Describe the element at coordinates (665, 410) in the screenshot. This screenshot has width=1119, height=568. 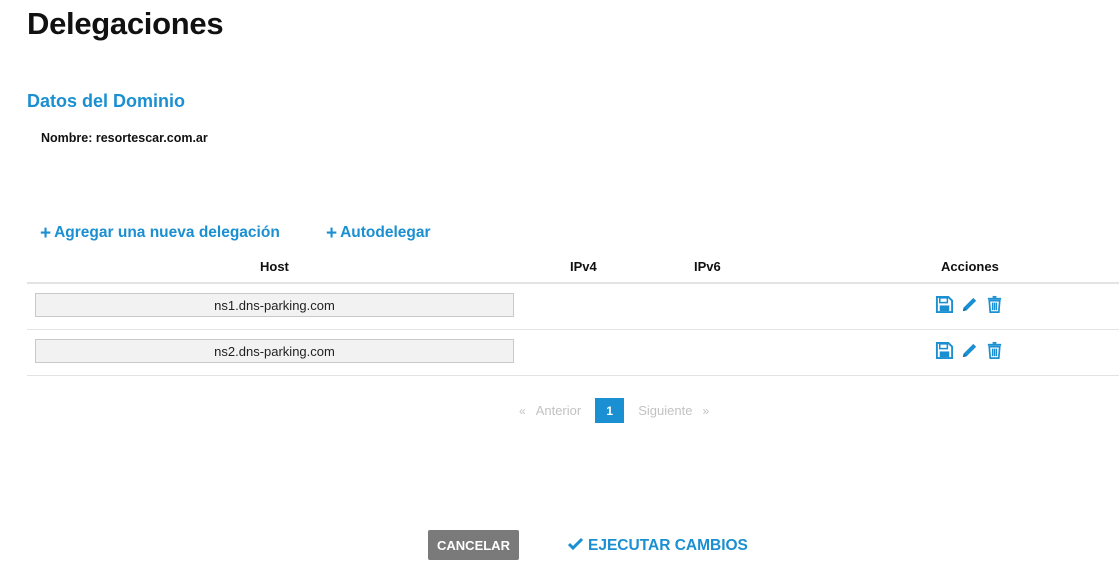
I see `pagination-next: Siguiente` at that location.